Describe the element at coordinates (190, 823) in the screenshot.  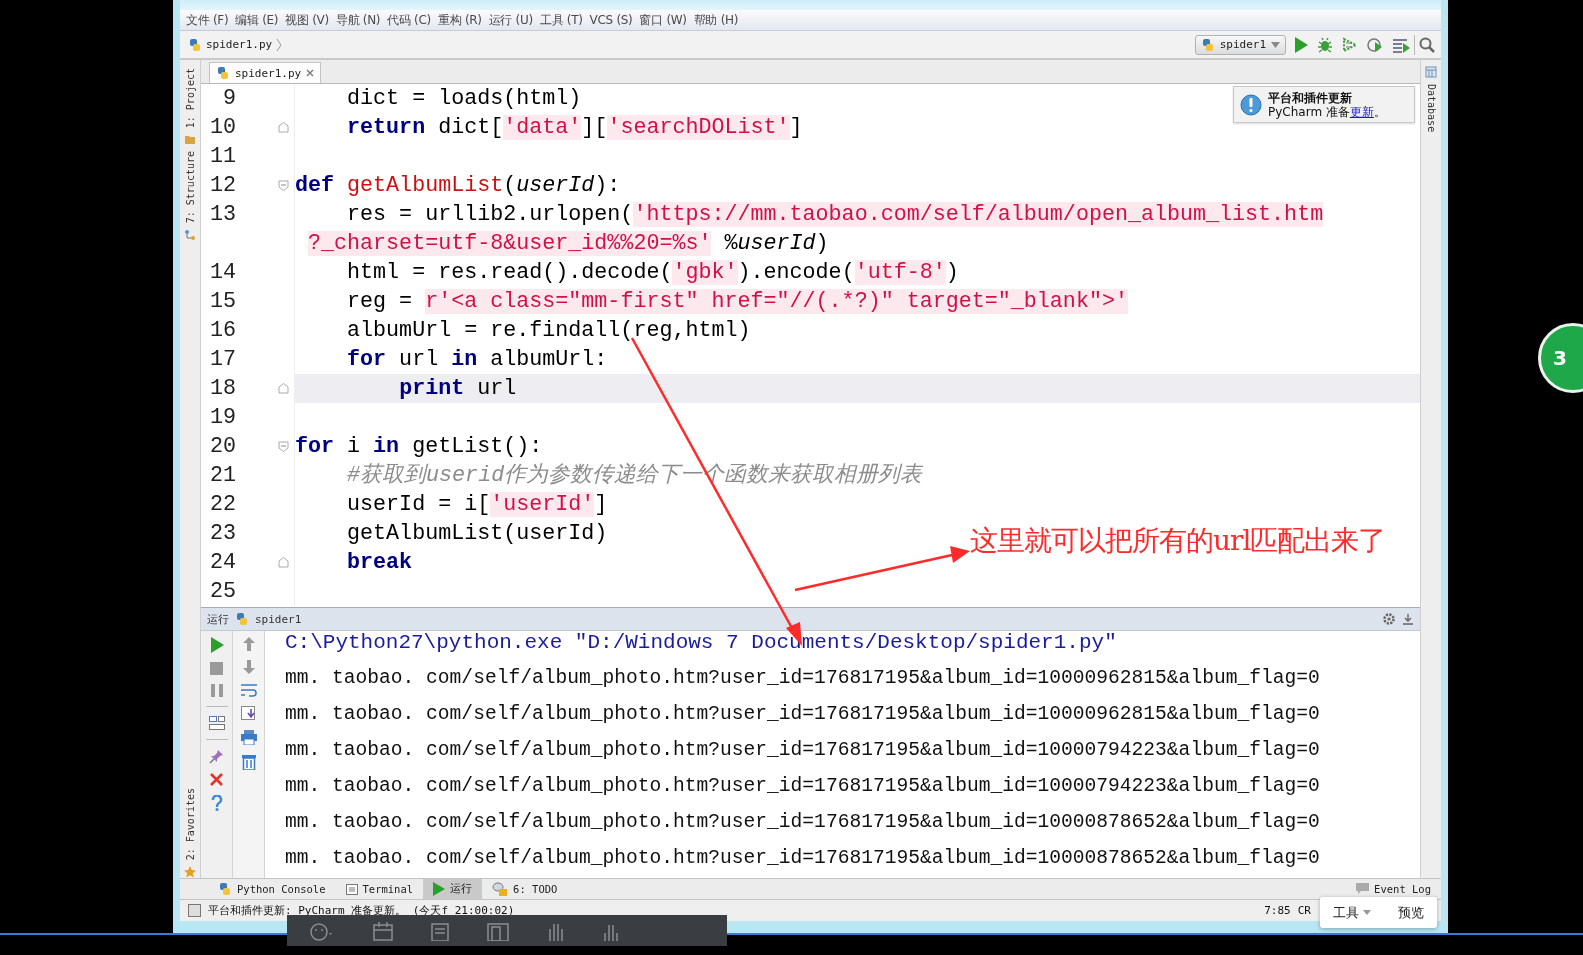
I see `side-tab: 2: Favorites` at that location.